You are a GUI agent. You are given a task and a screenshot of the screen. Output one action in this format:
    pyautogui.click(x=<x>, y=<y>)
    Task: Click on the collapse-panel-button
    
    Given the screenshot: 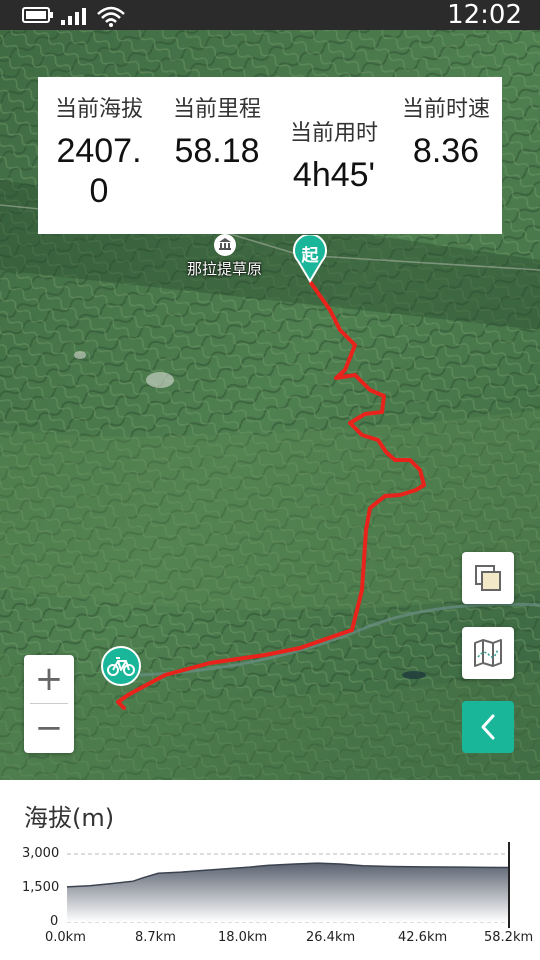 What is the action you would take?
    pyautogui.click(x=488, y=727)
    